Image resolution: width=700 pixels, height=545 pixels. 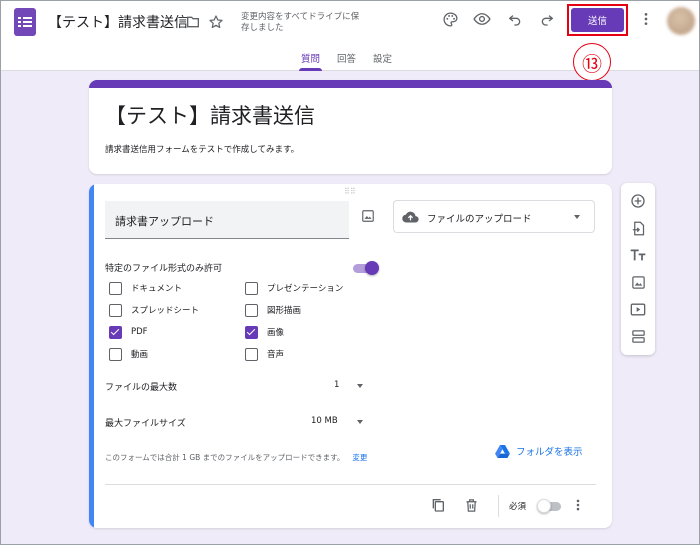 I want to click on file-type-presentation: プレゼンテーション, so click(x=294, y=288).